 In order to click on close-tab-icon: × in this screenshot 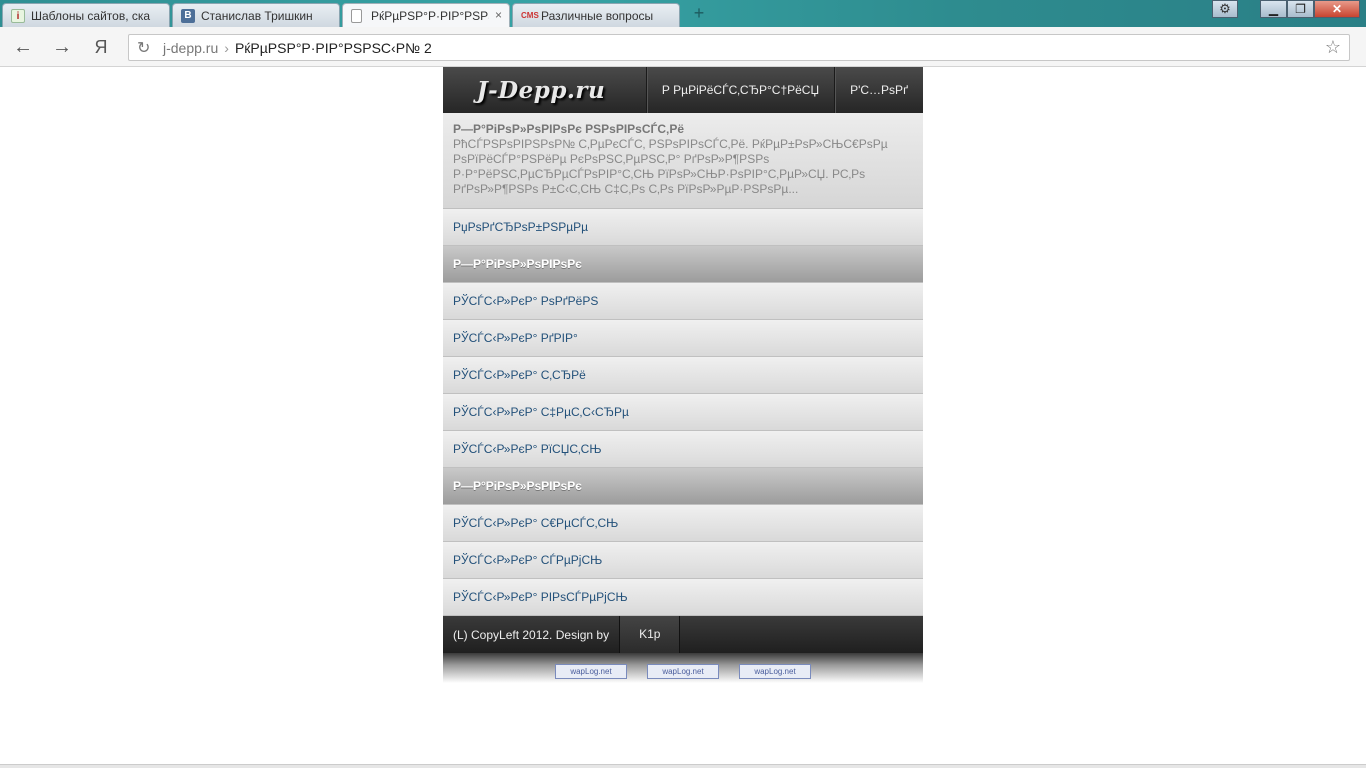, I will do `click(498, 15)`.